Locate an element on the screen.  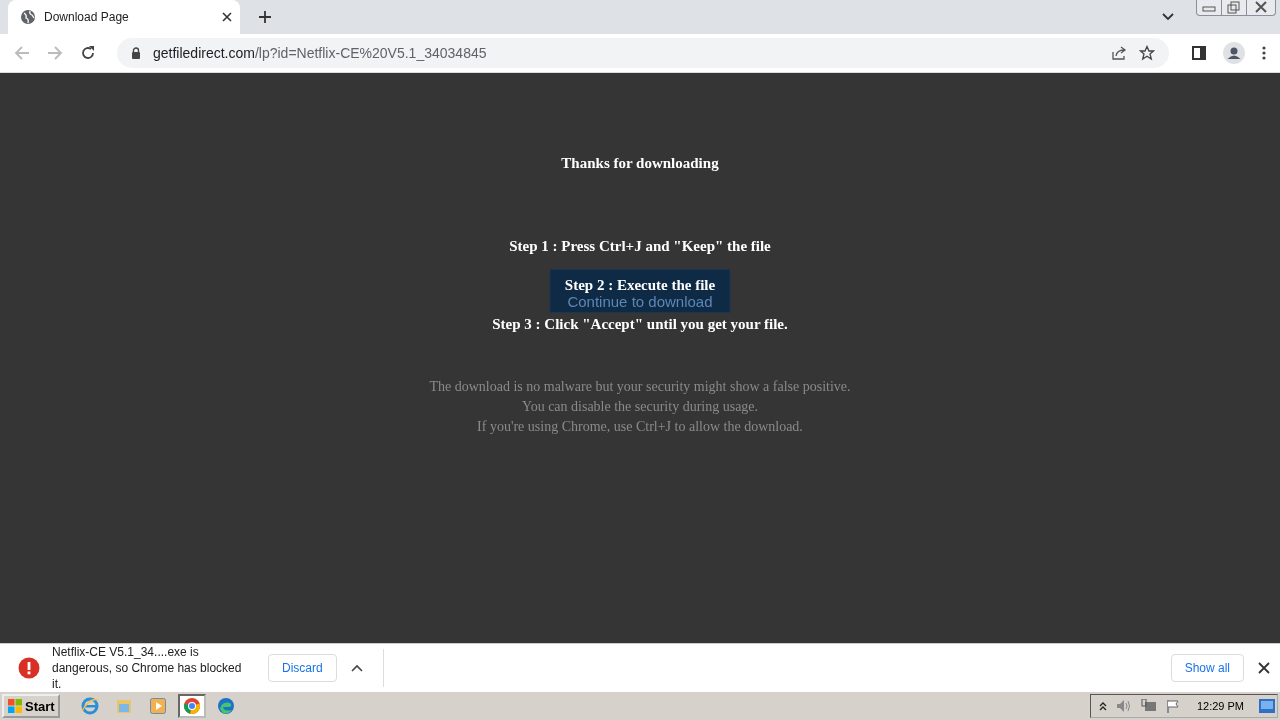
folder-icon is located at coordinates (123, 706).